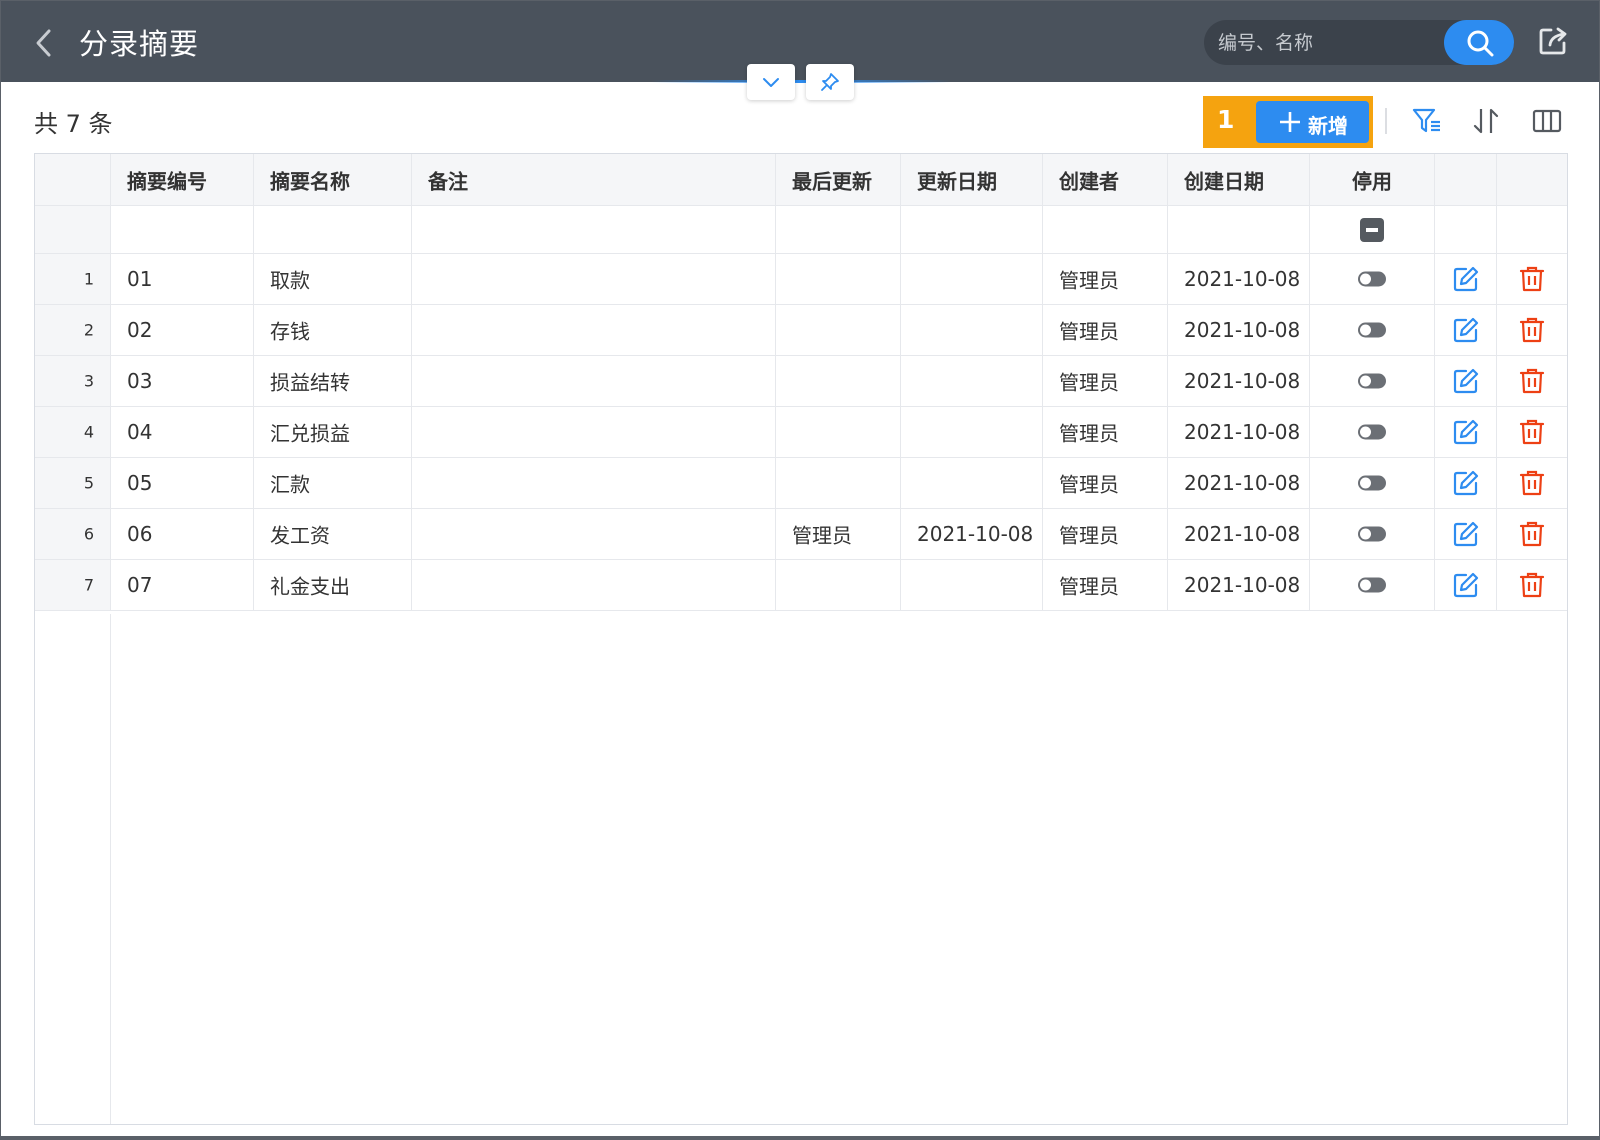 Image resolution: width=1600 pixels, height=1140 pixels. What do you see at coordinates (972, 179) in the screenshot?
I see `column-header-update-date: 更新日期` at bounding box center [972, 179].